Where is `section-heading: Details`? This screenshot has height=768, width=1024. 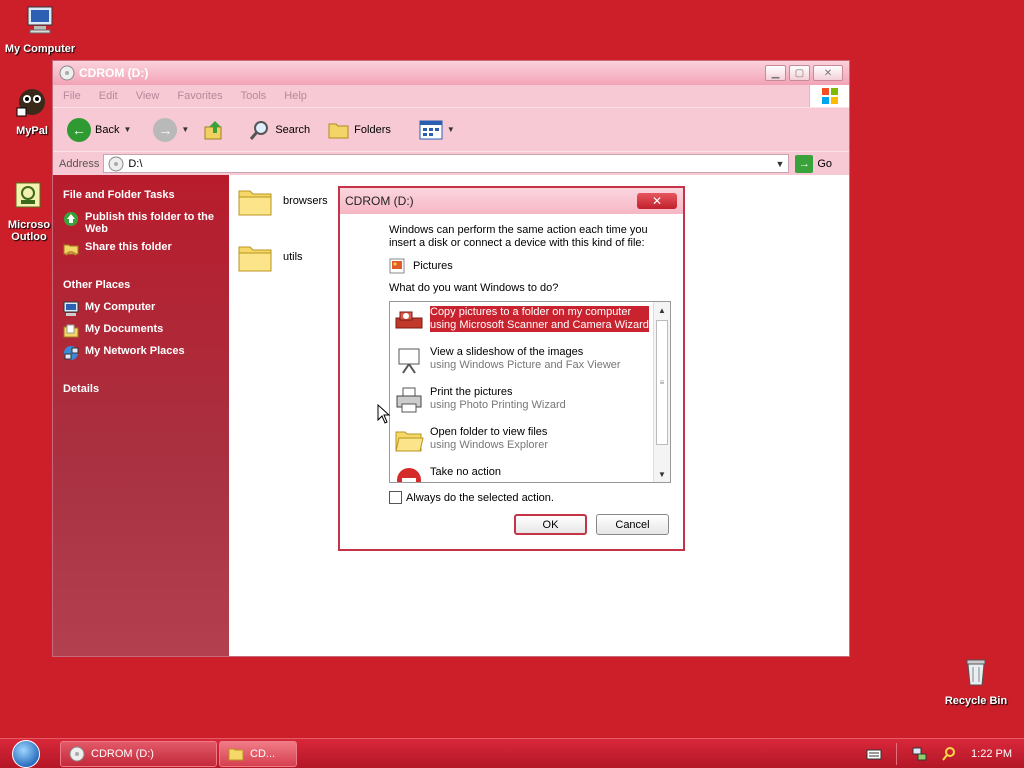
section-heading: Details is located at coordinates (141, 389).